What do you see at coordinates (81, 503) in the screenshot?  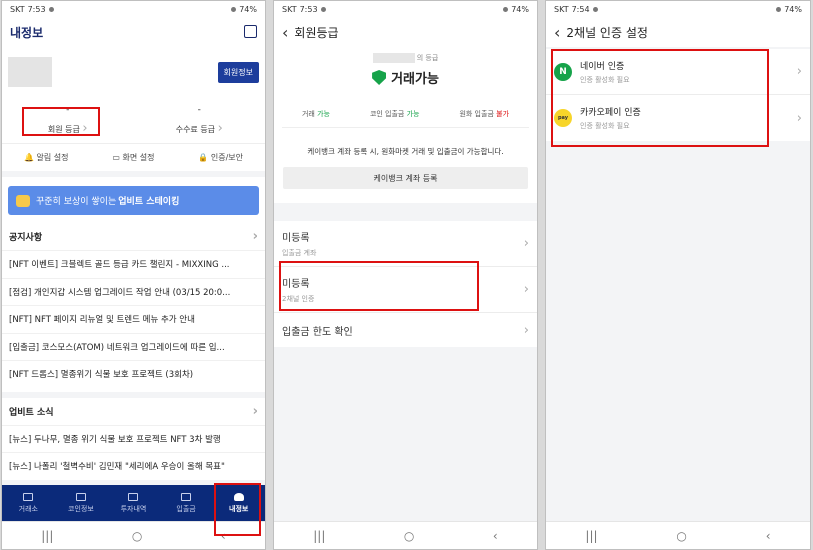 I see `tab-coin-info: 코인정보` at bounding box center [81, 503].